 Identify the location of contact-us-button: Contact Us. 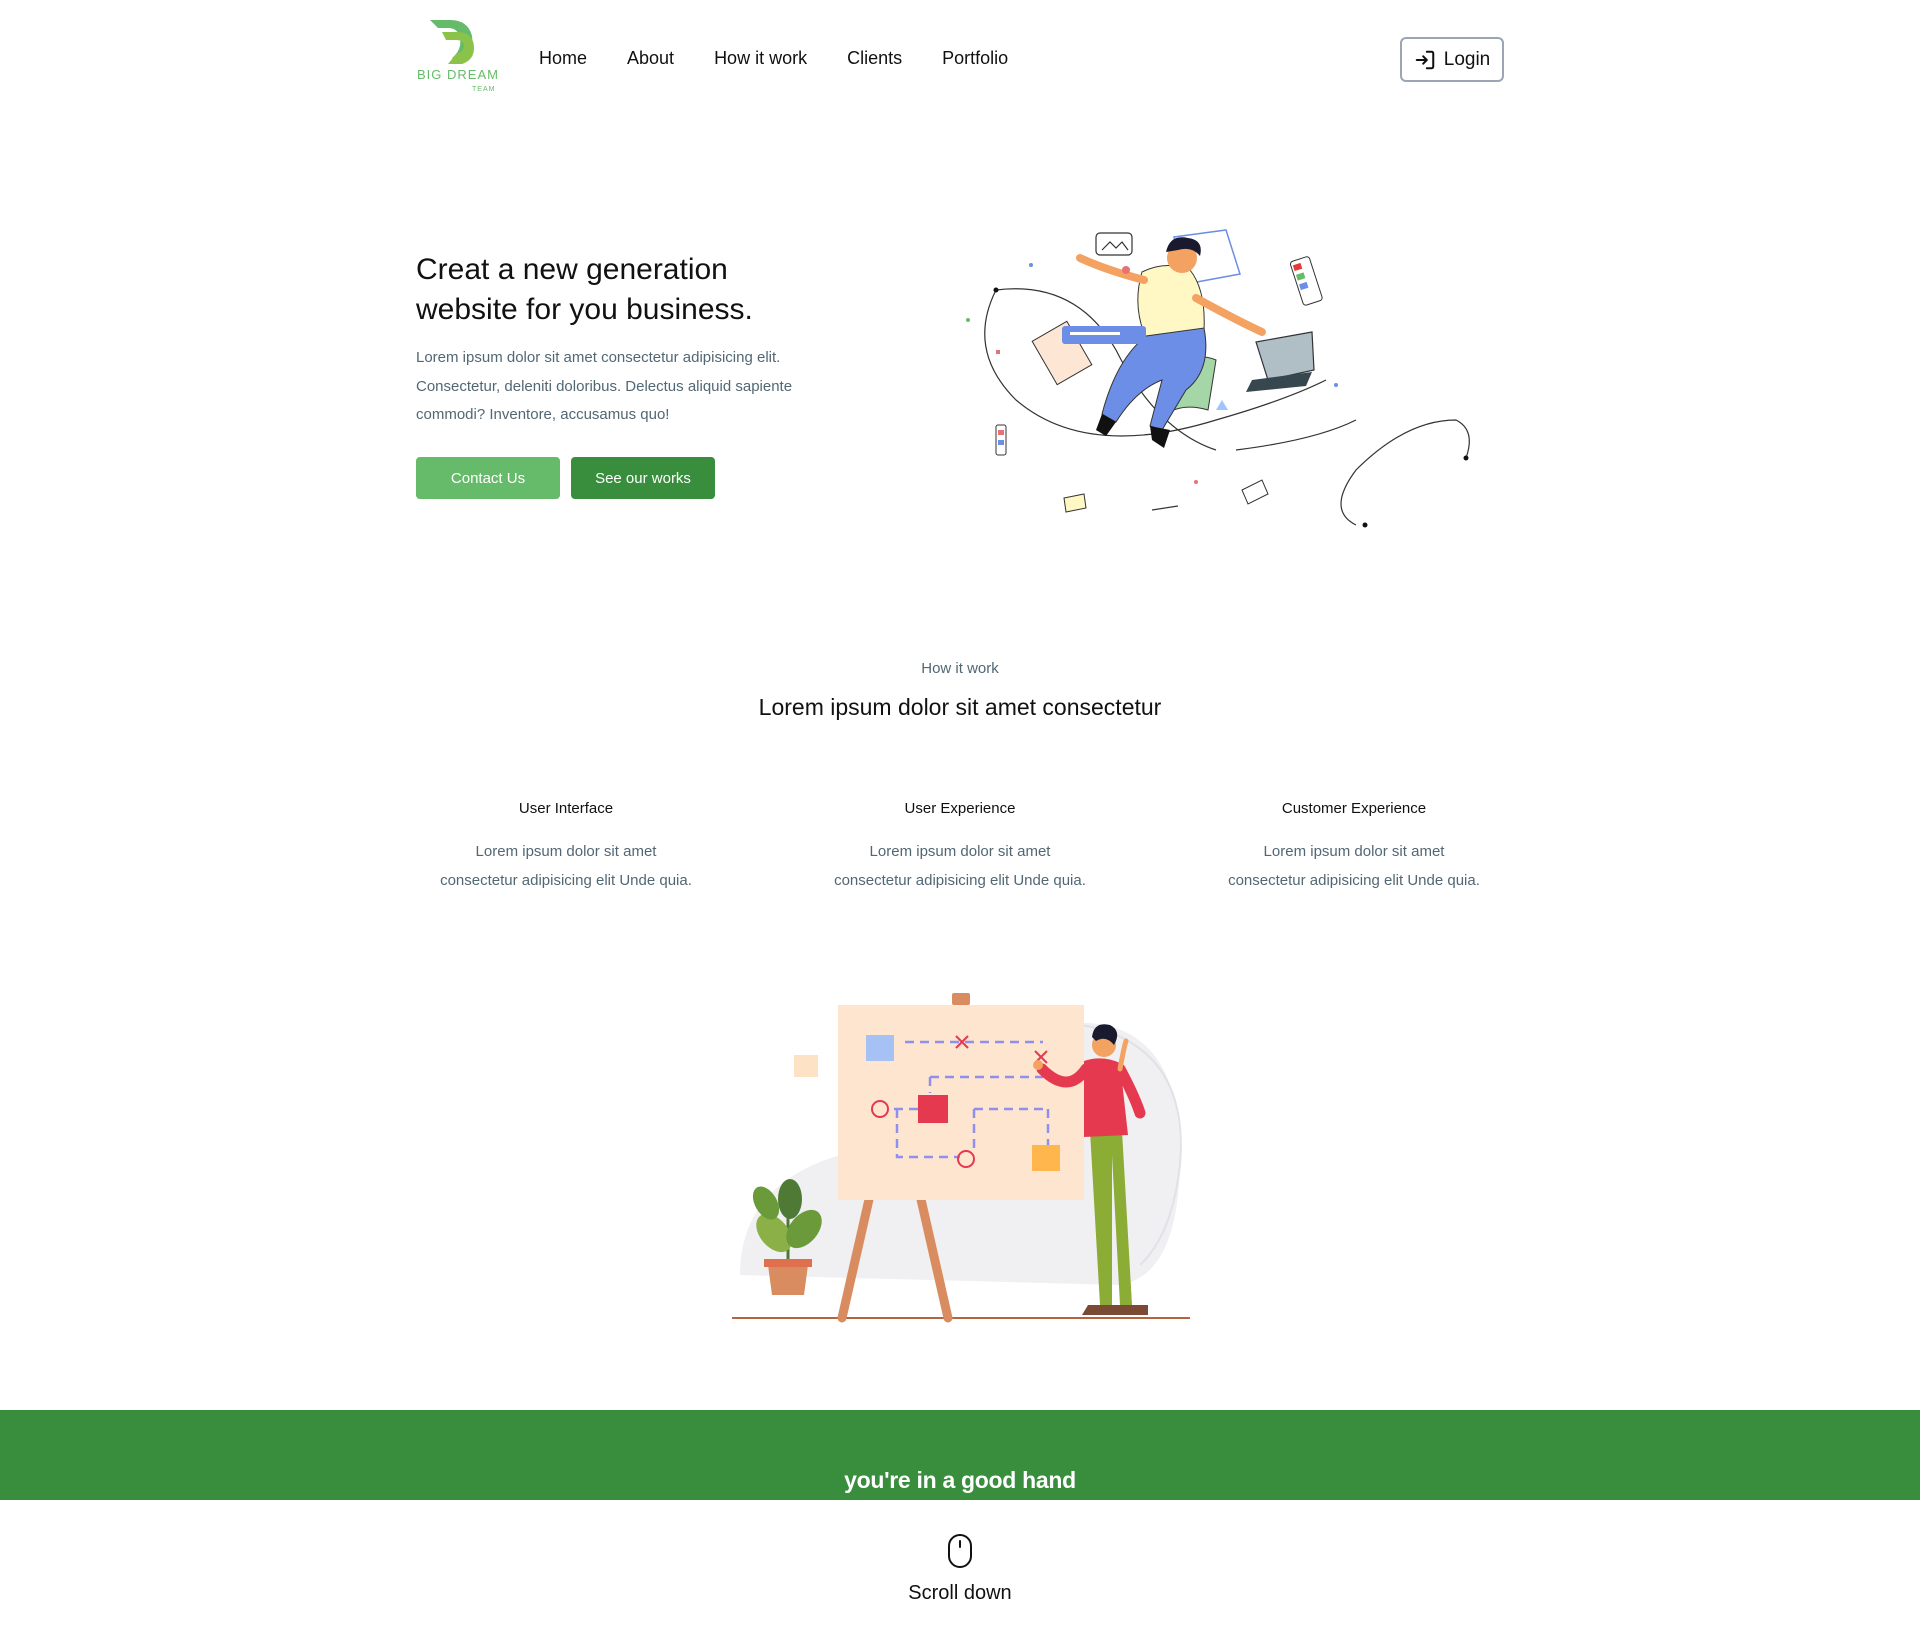
(488, 478).